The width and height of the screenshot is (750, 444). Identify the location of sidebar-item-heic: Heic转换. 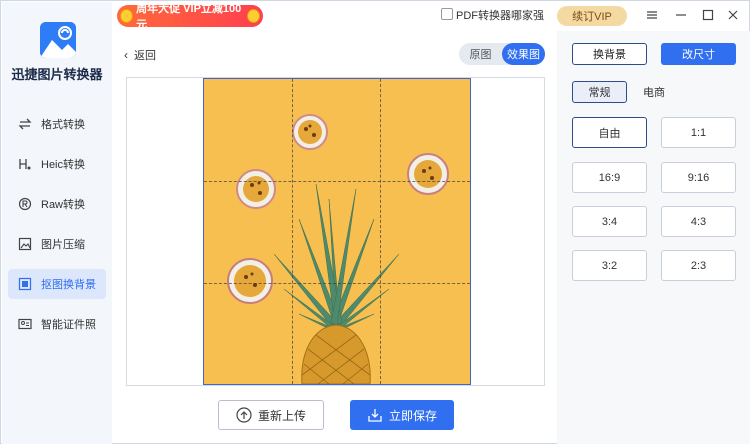
(57, 164).